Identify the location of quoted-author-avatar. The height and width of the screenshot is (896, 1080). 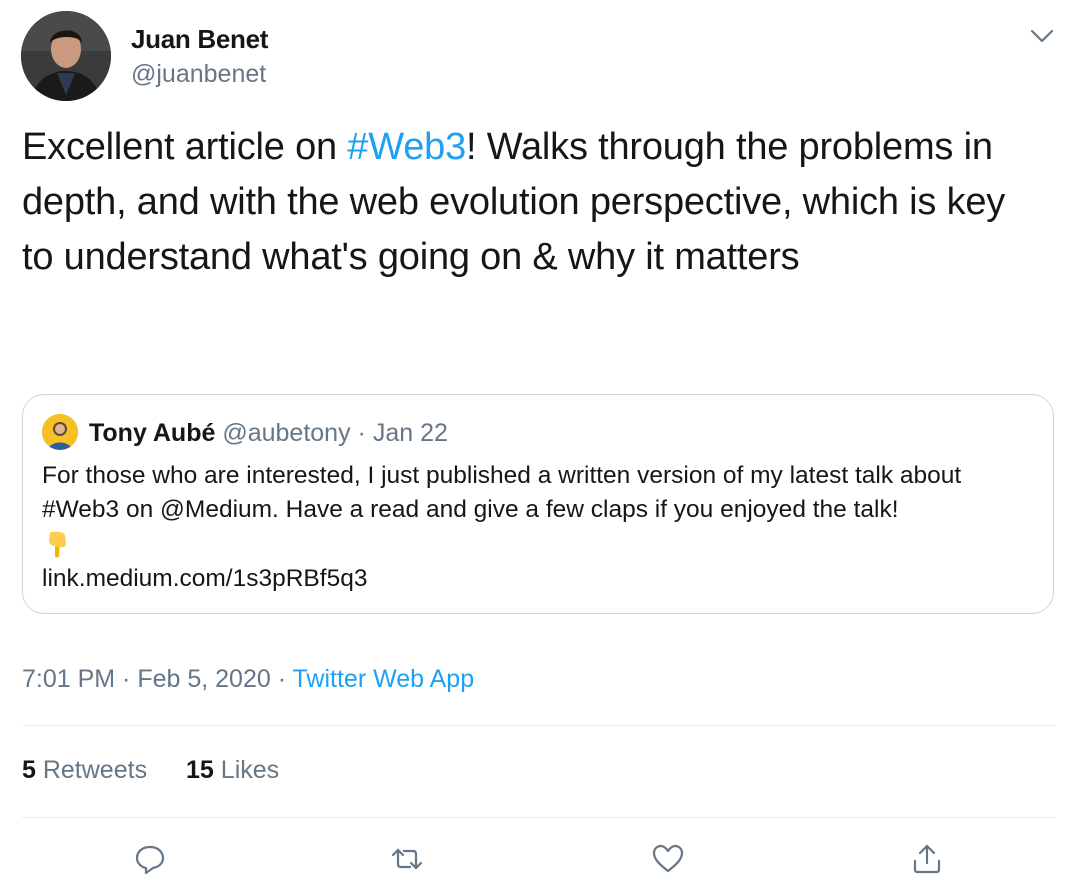
(60, 432).